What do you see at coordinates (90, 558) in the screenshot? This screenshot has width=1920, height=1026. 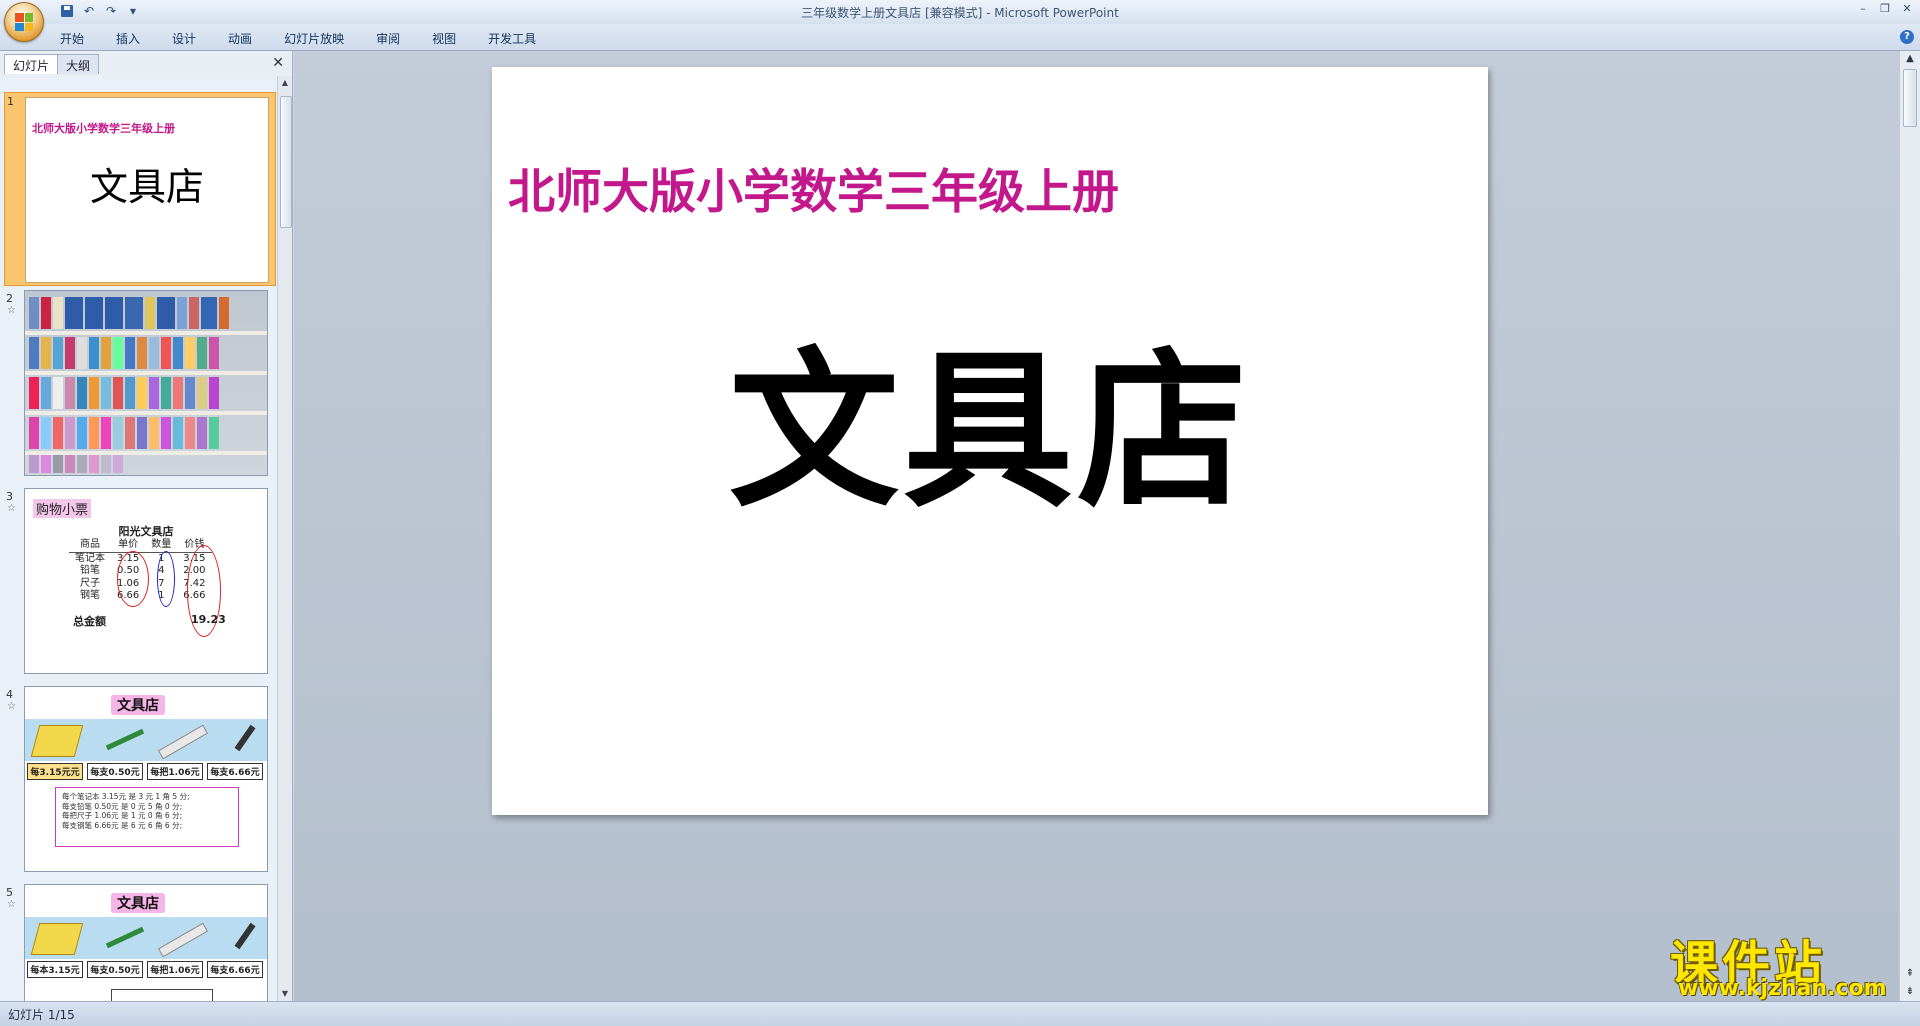 I see `receipt-cell: 笔记本` at bounding box center [90, 558].